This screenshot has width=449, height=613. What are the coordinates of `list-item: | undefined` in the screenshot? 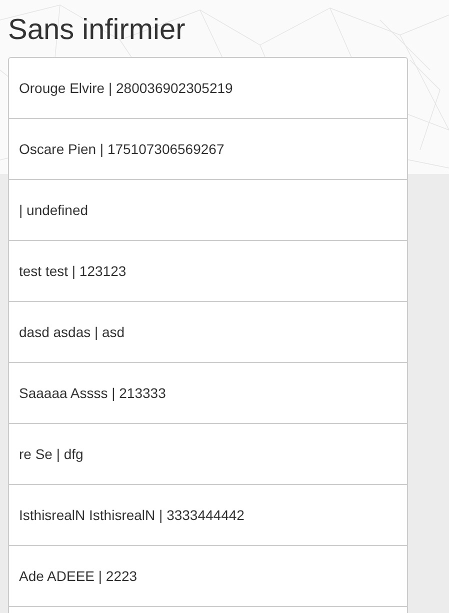 It's located at (208, 210).